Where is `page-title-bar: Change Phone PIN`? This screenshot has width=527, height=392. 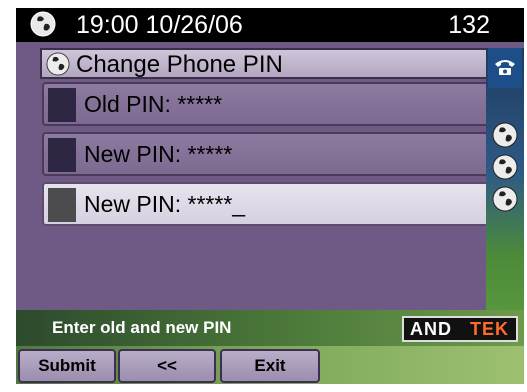 page-title-bar: Change Phone PIN is located at coordinates (270, 63).